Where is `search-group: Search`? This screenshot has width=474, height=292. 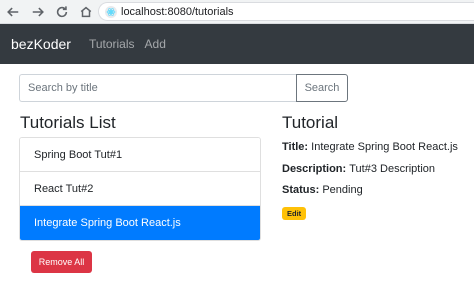
search-group: Search is located at coordinates (183, 88).